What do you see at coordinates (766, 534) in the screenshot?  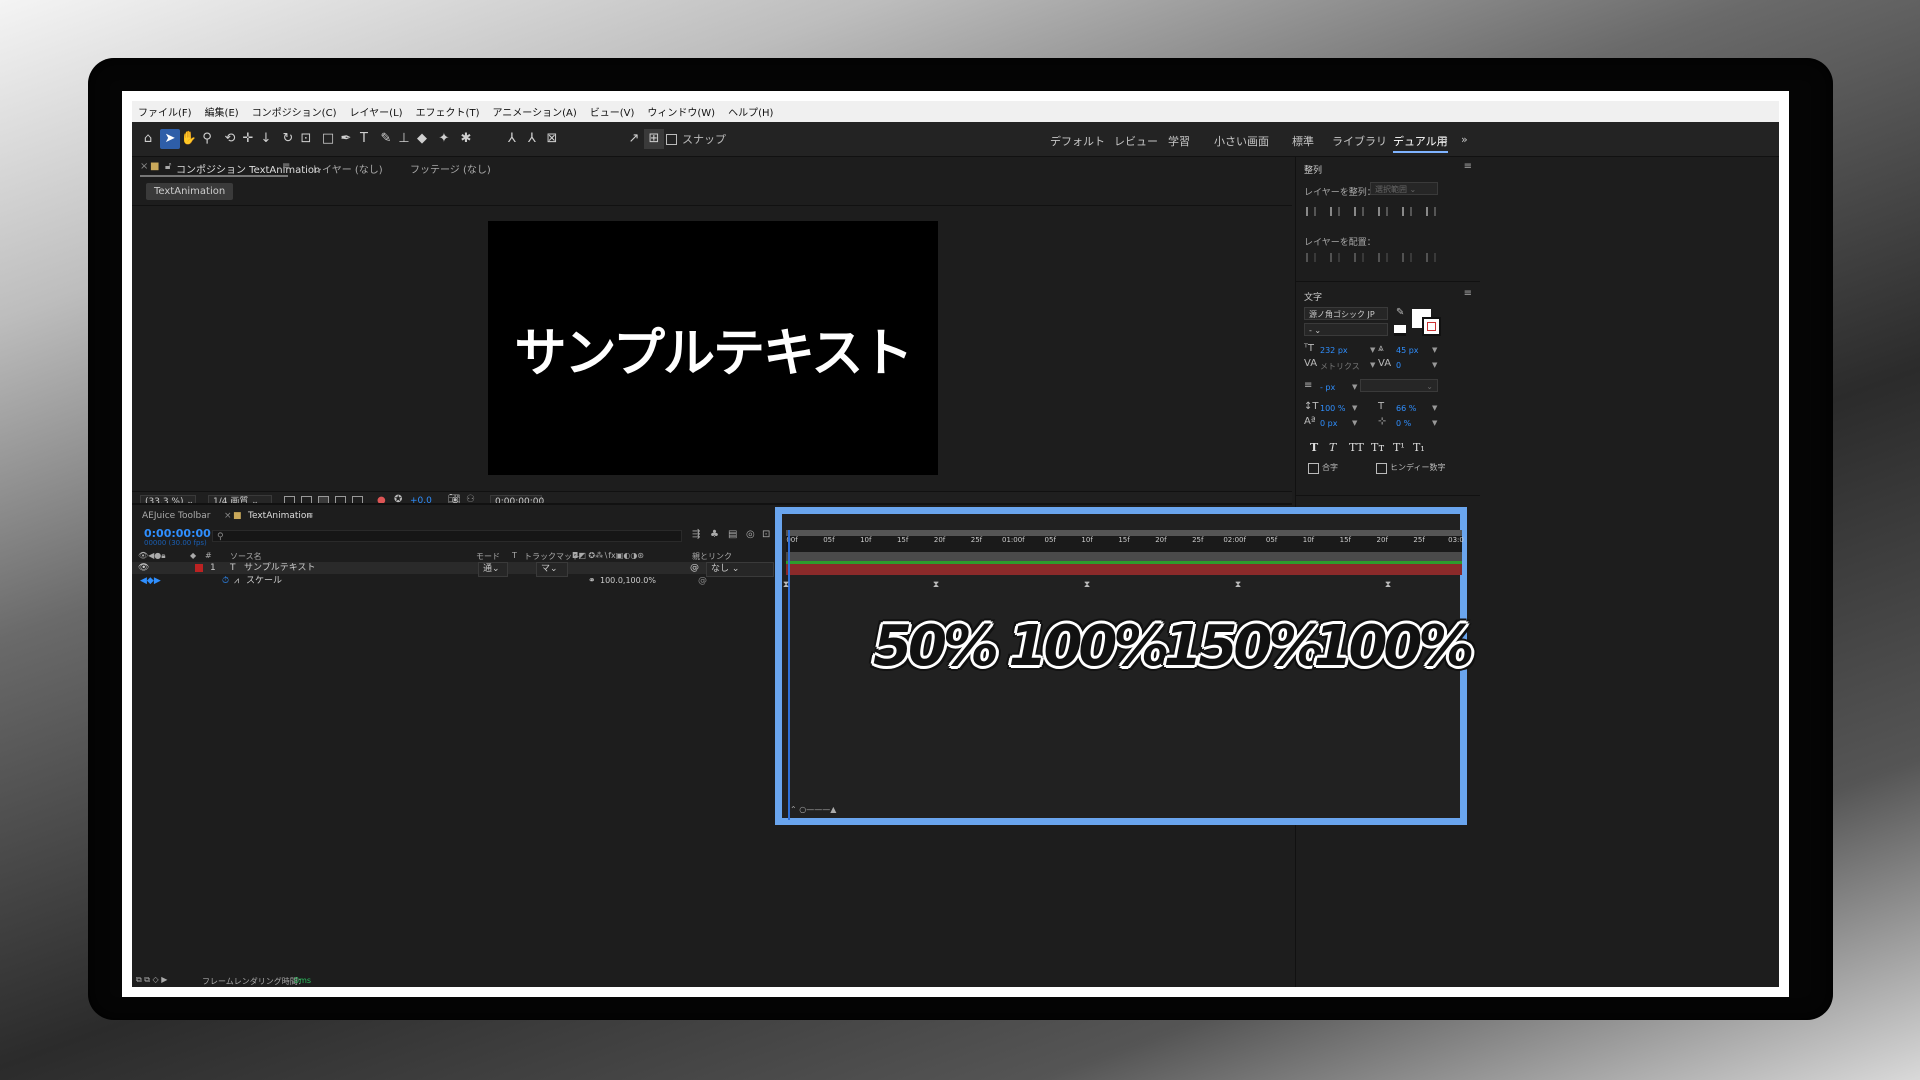 I see `graph-editor-icon: ⊡` at bounding box center [766, 534].